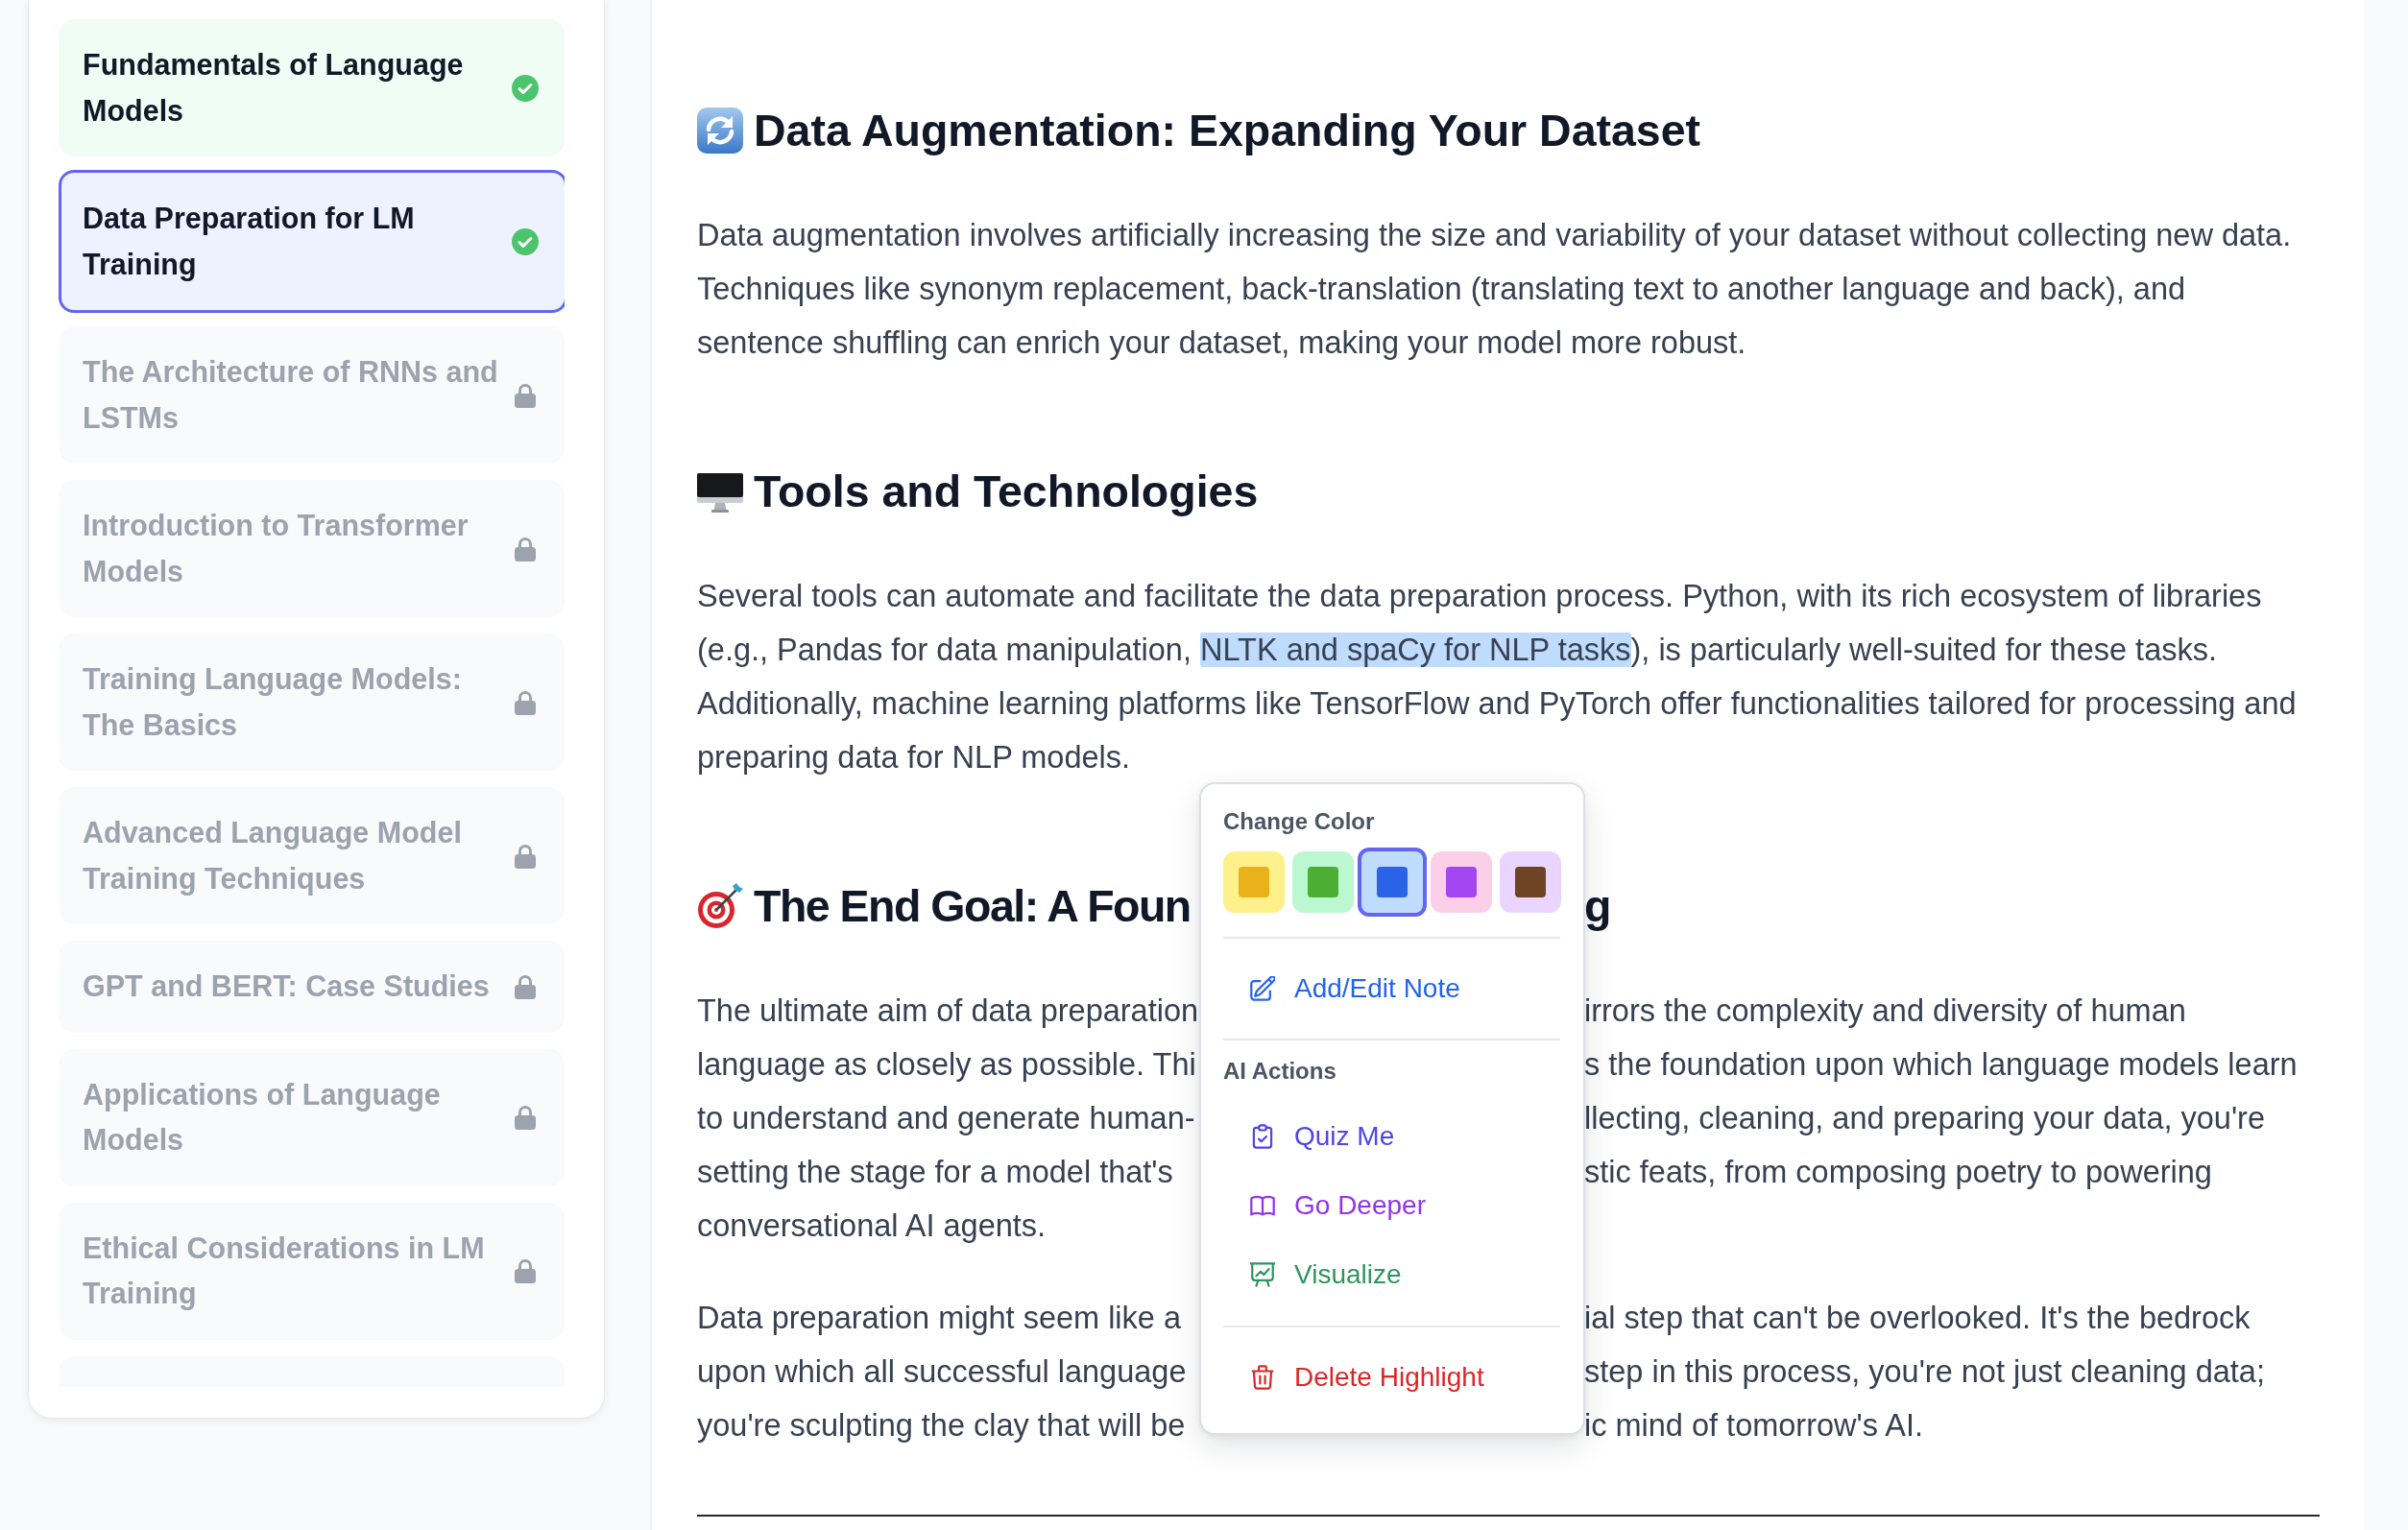  Describe the element at coordinates (1495, 289) in the screenshot. I see `paragraph-text: Data augmentation involves artificially increasing the size and variability of your dataset without collecting new data. Techniques like synonym replacement, back-translation (translating text to another language and back), and sentence shuffling can enrich your dataset, making your model more robust.` at that location.